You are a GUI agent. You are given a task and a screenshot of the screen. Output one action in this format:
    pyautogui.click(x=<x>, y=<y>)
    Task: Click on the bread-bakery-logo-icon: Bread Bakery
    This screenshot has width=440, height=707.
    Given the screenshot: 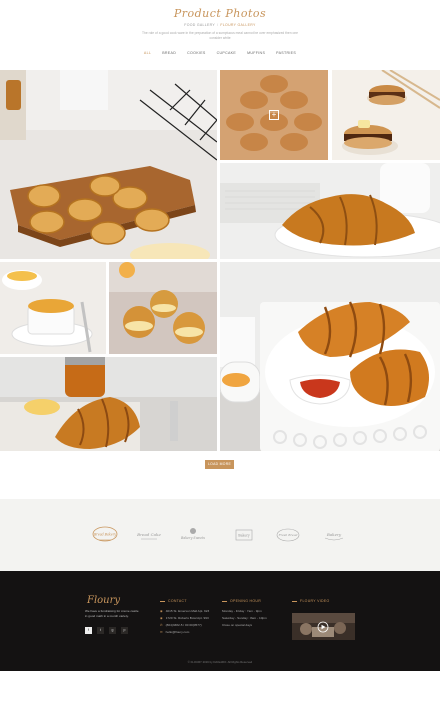 What is the action you would take?
    pyautogui.click(x=105, y=534)
    